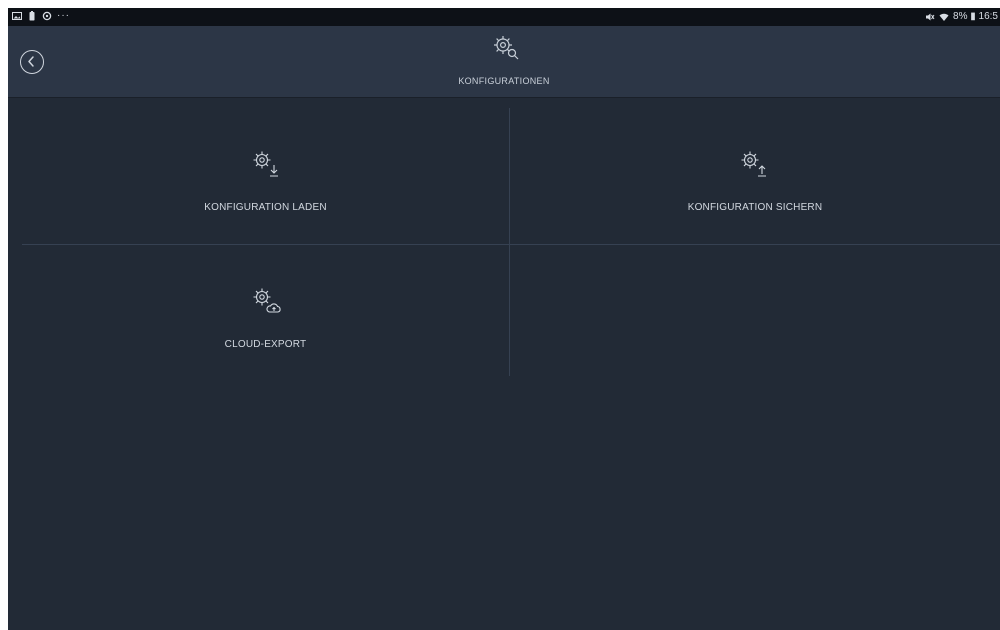 The image size is (1000, 630). I want to click on mute-icon, so click(930, 16).